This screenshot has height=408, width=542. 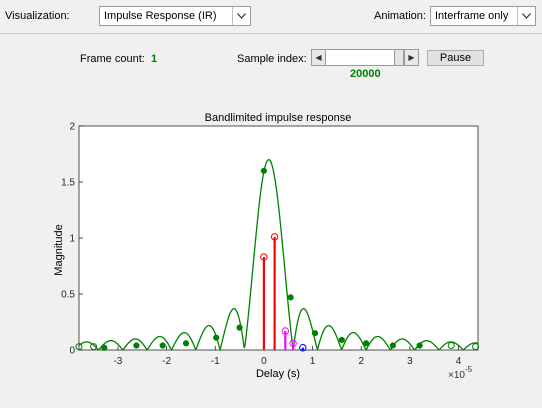 What do you see at coordinates (154, 59) in the screenshot?
I see `frame-count-value: 1` at bounding box center [154, 59].